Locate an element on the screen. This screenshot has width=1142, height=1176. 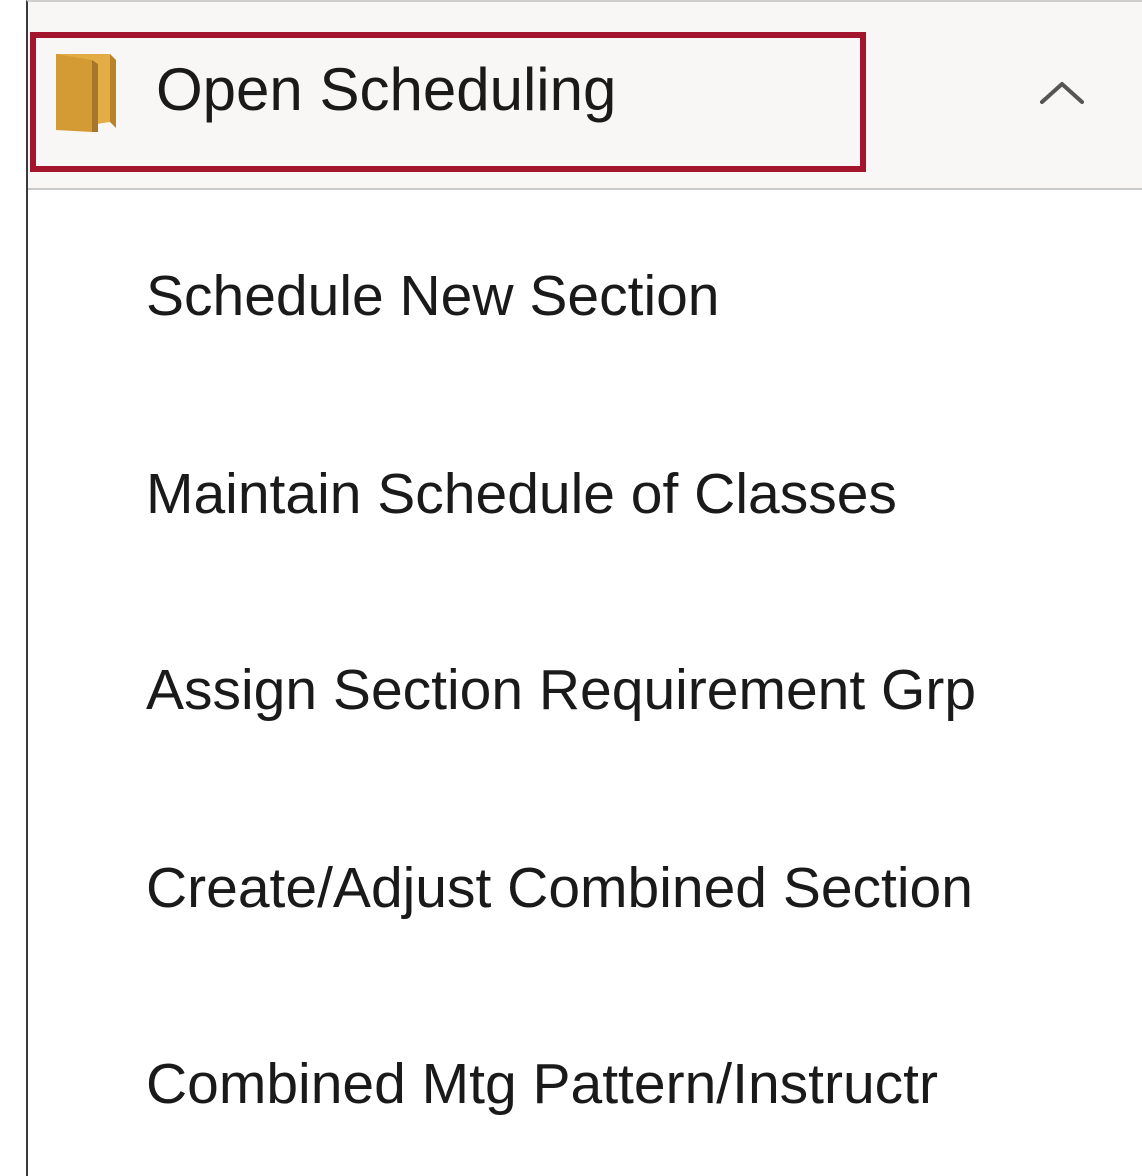
menu-item-create-adjust-combined-section: Create/Adjust Combined Section is located at coordinates (559, 888).